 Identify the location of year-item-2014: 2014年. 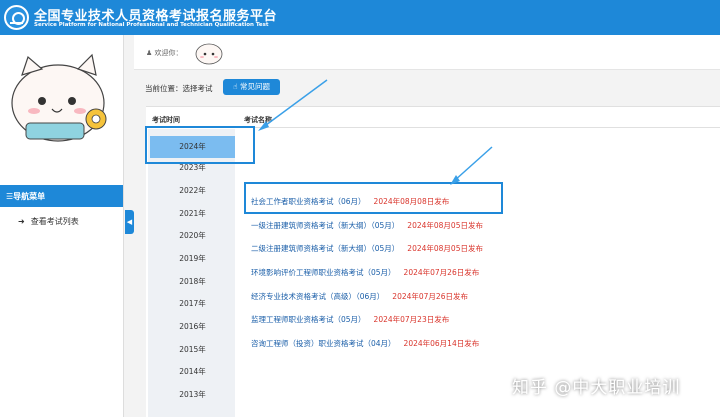
(192, 372).